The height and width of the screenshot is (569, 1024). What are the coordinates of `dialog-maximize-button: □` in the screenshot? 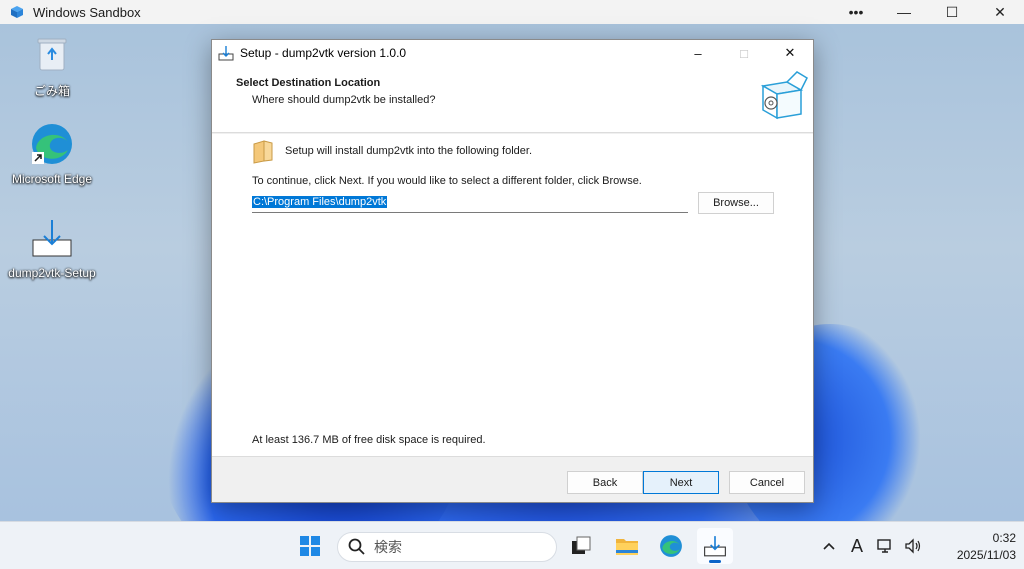 It's located at (744, 53).